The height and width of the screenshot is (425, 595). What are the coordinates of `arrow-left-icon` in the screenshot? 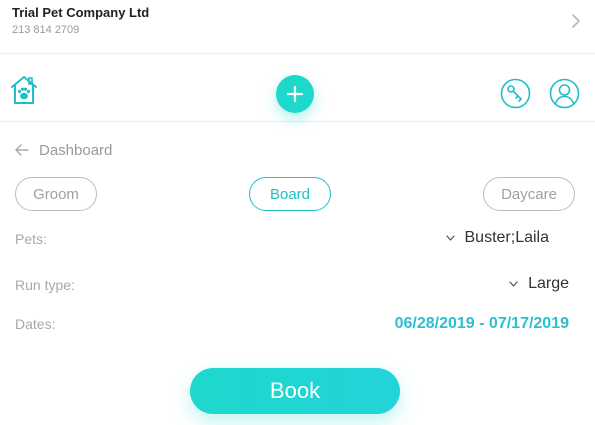 It's located at (22, 150).